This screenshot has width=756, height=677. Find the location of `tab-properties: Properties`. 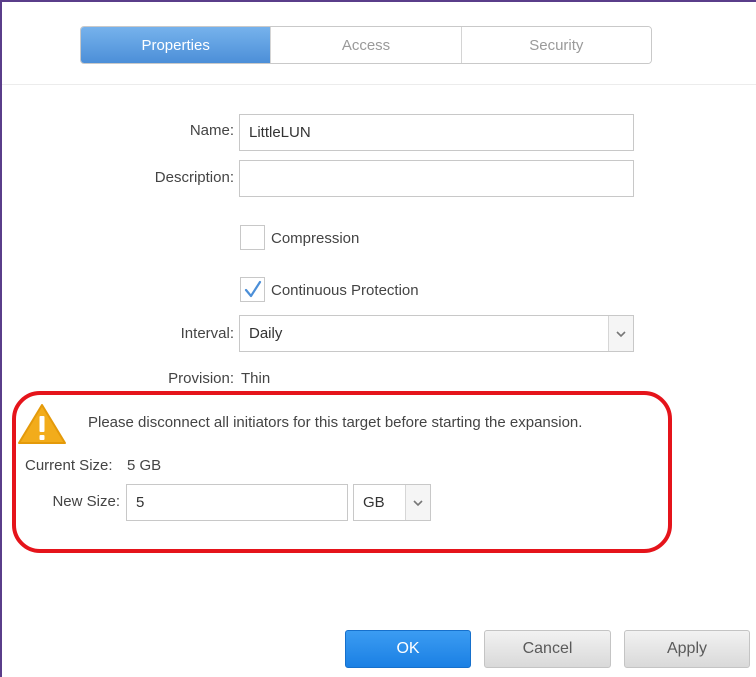

tab-properties: Properties is located at coordinates (176, 45).